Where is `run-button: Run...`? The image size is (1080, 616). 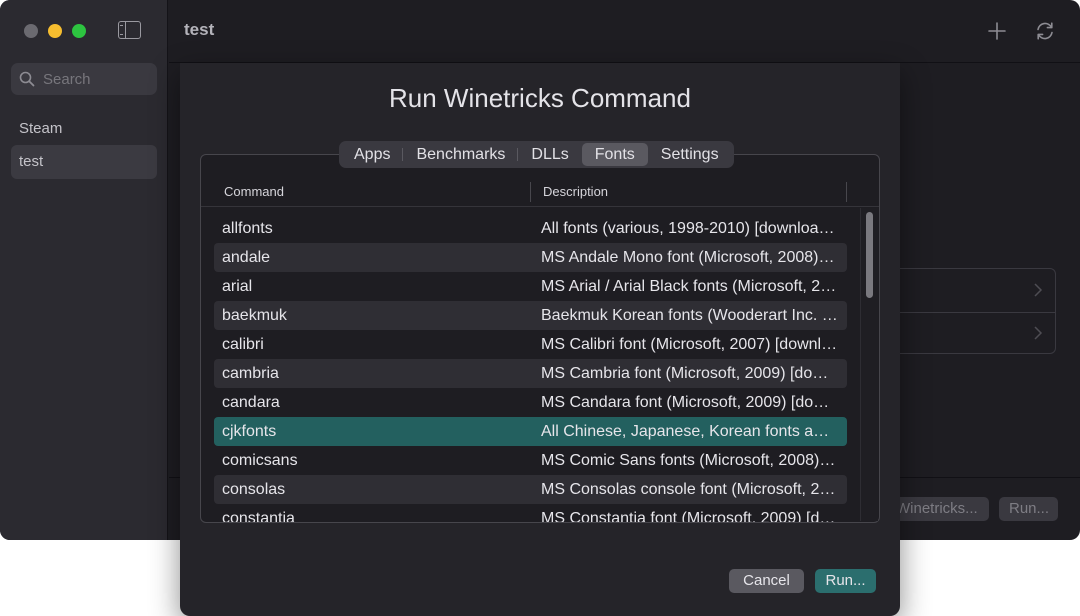
run-button: Run... is located at coordinates (845, 581).